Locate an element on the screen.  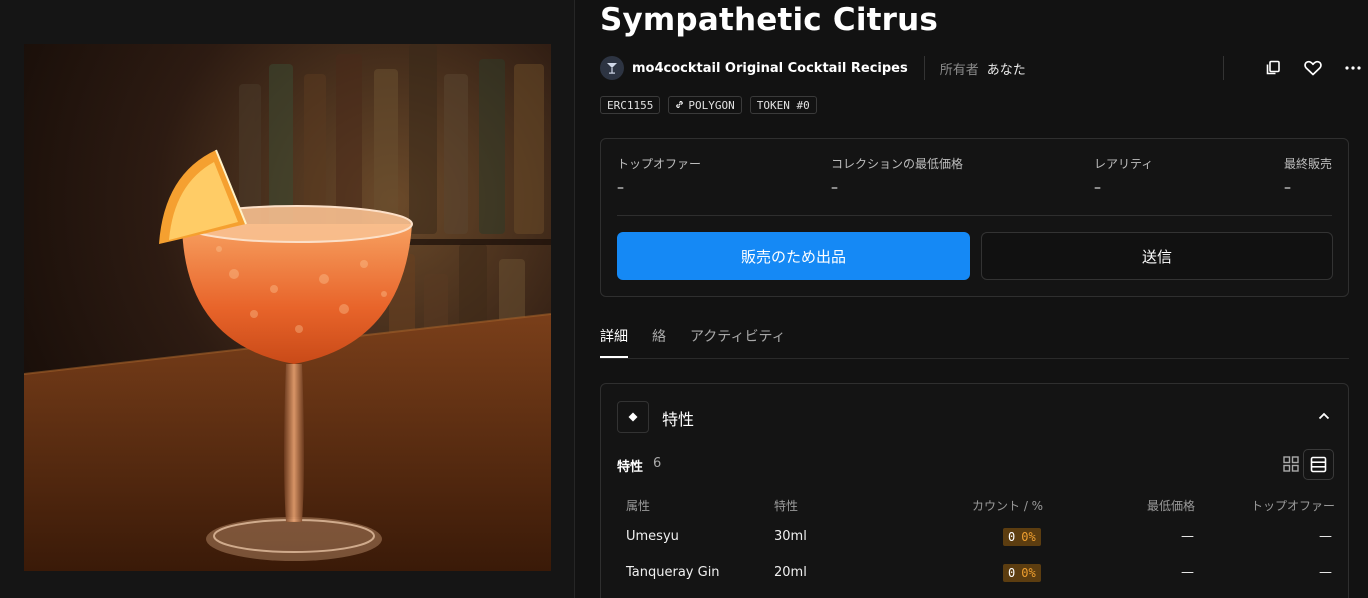
active-tab-indicator is located at coordinates (614, 357).